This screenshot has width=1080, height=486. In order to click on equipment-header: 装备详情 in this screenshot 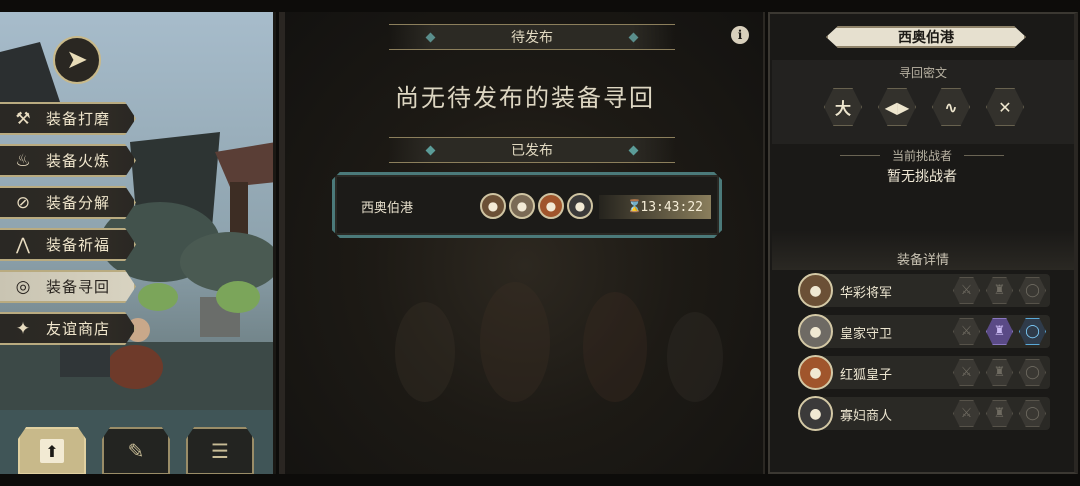, I will do `click(923, 250)`.